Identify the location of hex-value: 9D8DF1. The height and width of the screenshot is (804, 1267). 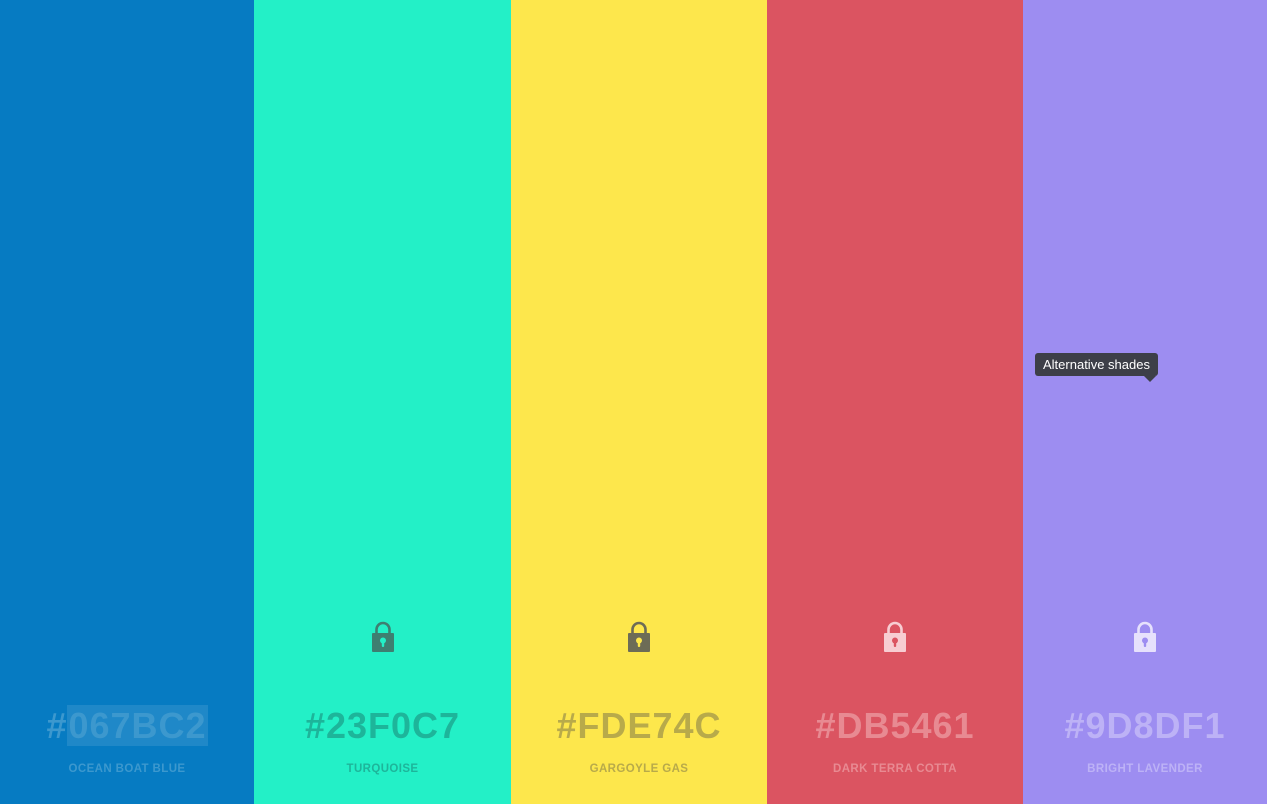
(1155, 725).